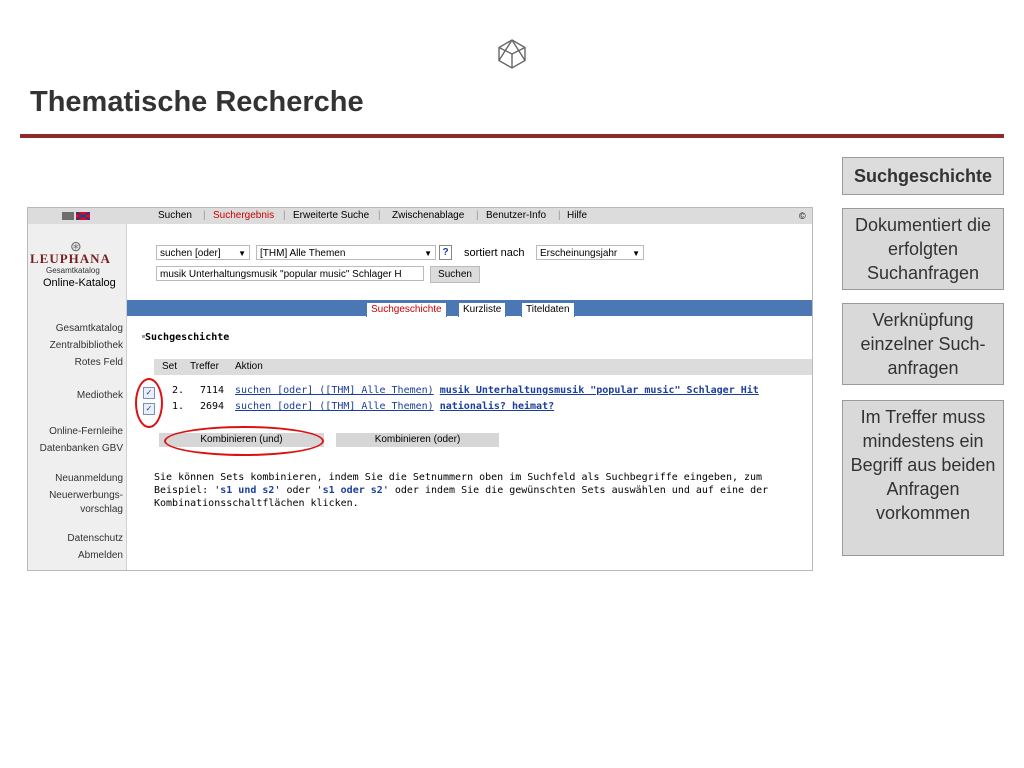 The image size is (1024, 768). What do you see at coordinates (95, 538) in the screenshot?
I see `sidebar-item-datenschutz: Datenschutz` at bounding box center [95, 538].